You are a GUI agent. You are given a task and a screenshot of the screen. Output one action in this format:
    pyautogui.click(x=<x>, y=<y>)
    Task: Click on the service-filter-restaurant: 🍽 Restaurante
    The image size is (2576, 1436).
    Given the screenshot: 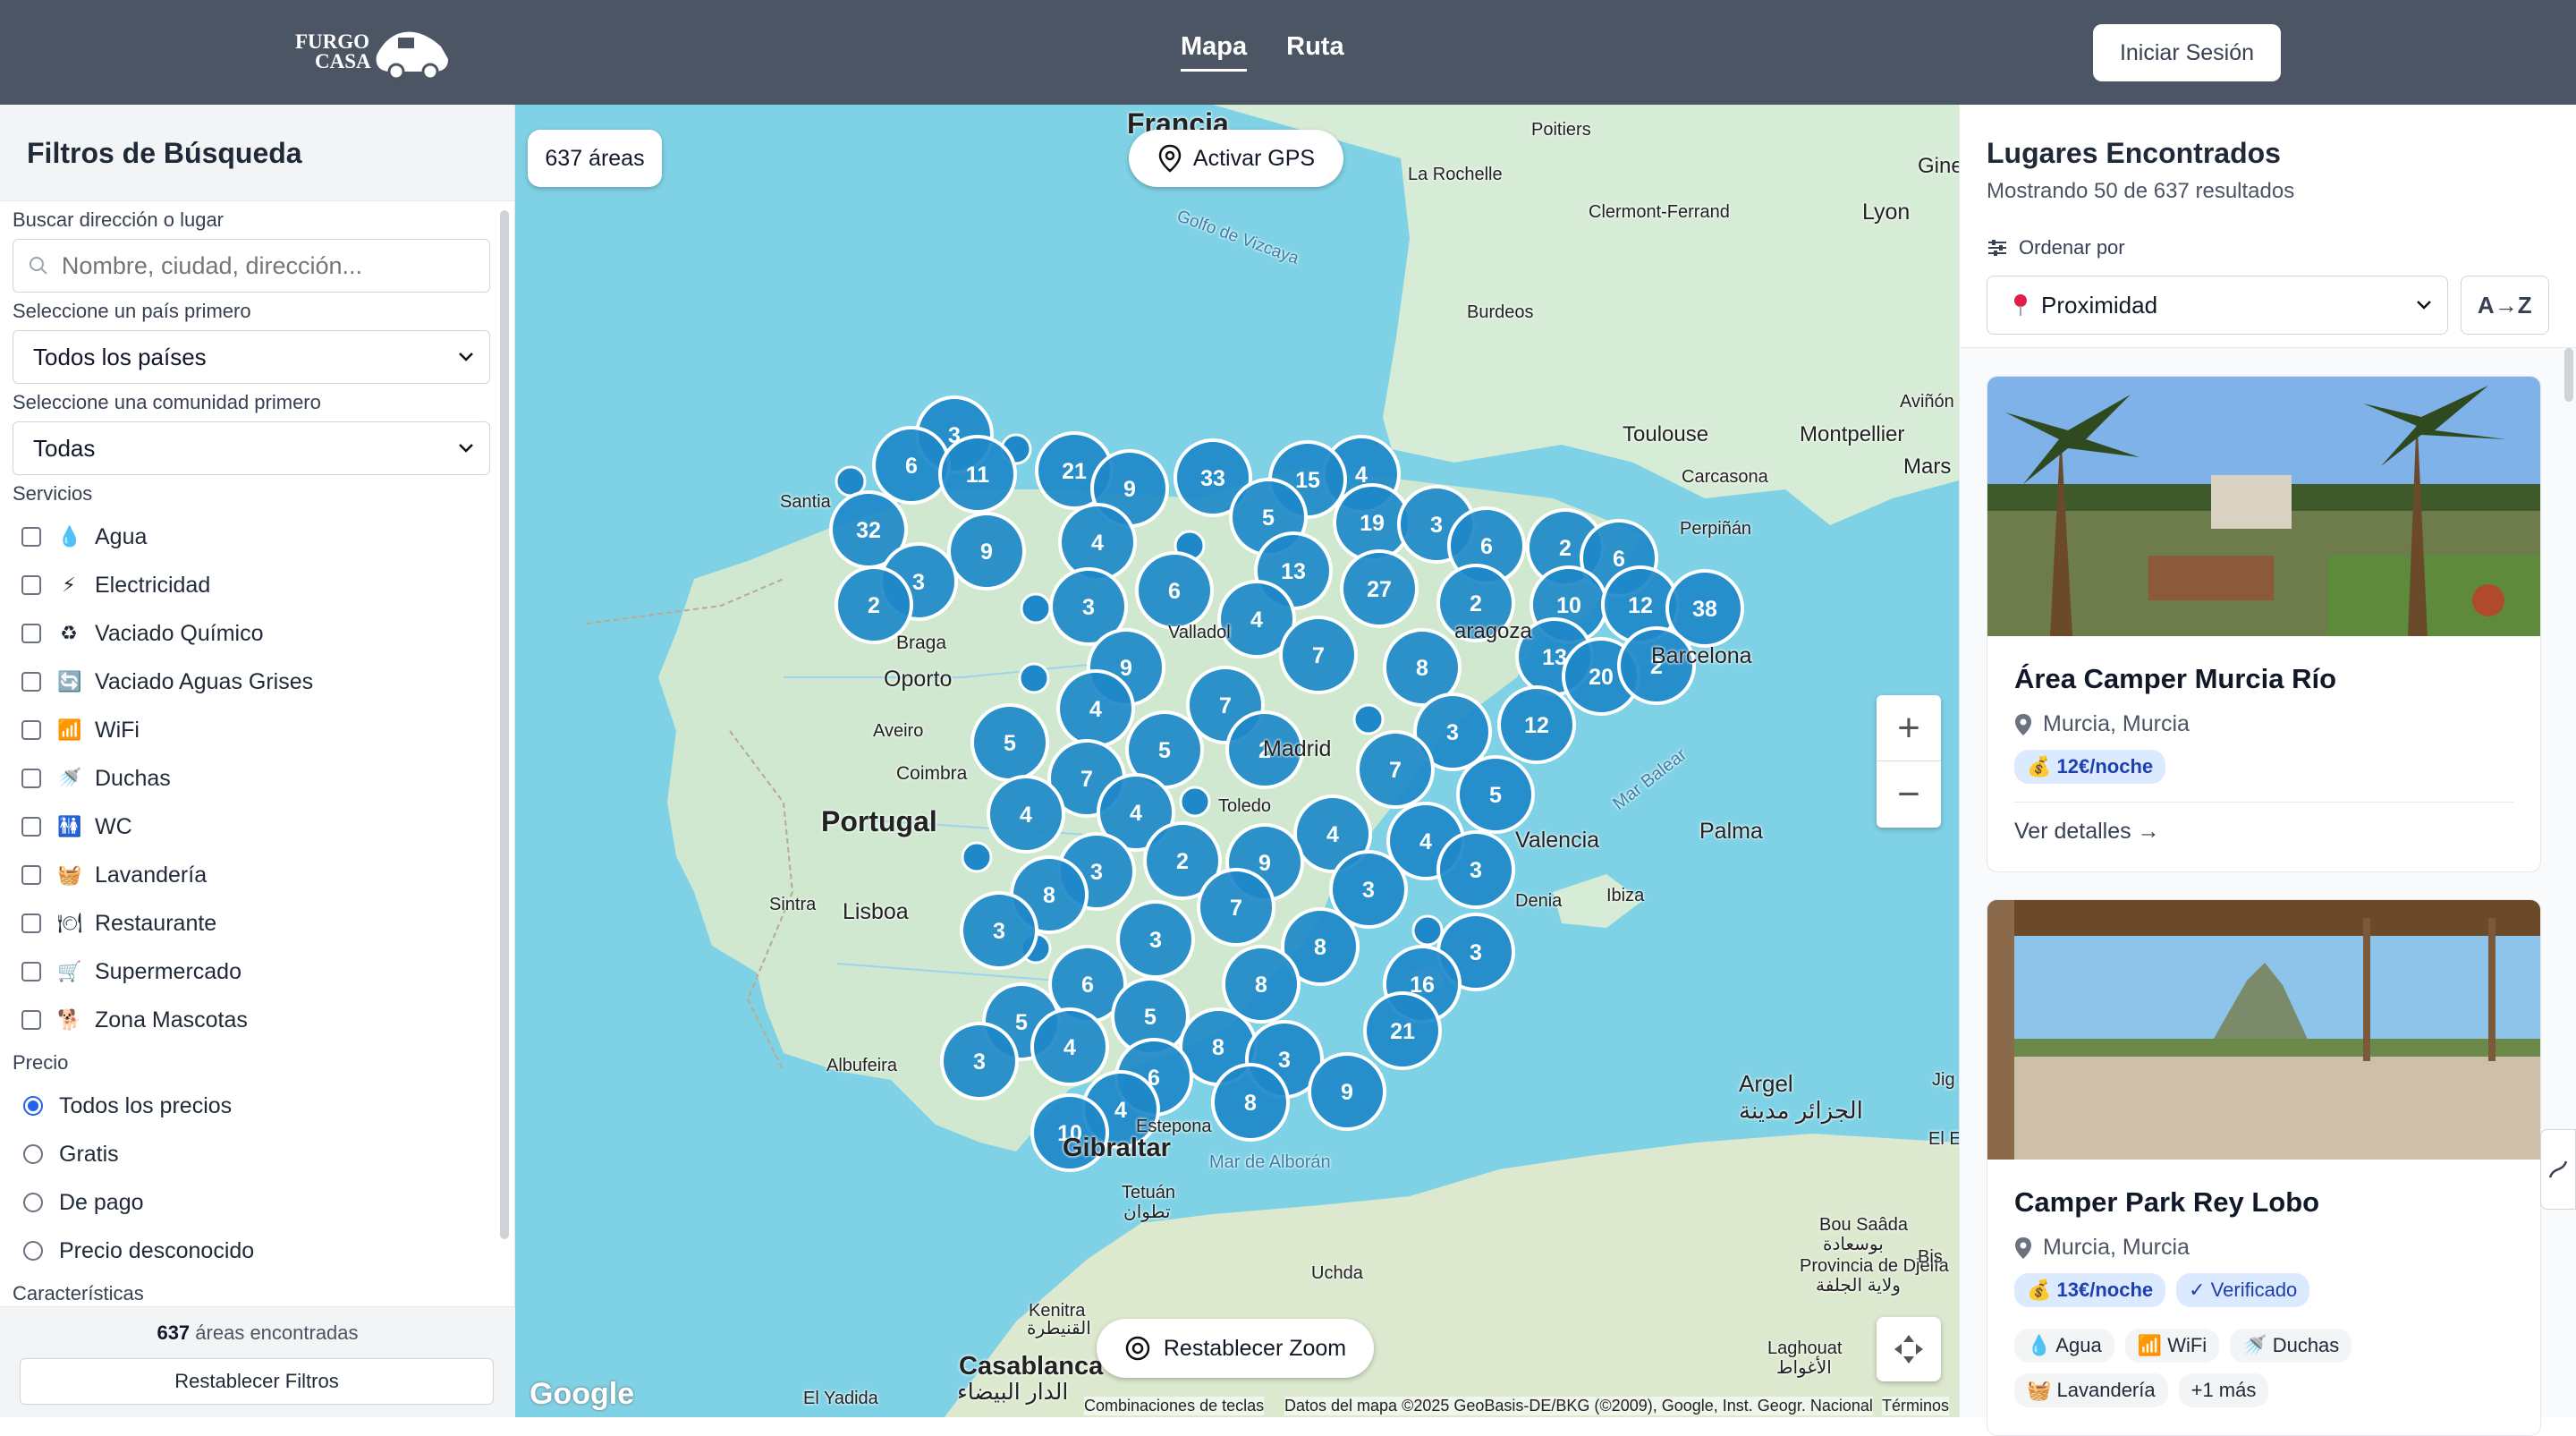 What is the action you would take?
    pyautogui.click(x=258, y=923)
    